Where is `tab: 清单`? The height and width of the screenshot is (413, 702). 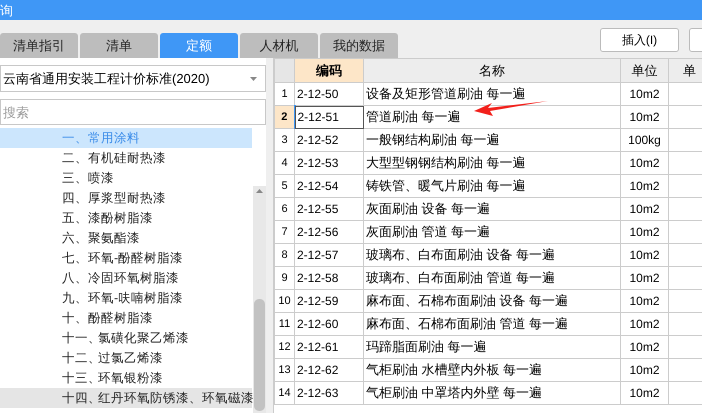 tab: 清单 is located at coordinates (119, 45).